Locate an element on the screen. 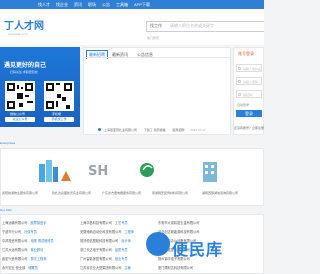  job-company: 江苏省农业大型集团有限公司 is located at coordinates (101, 268).